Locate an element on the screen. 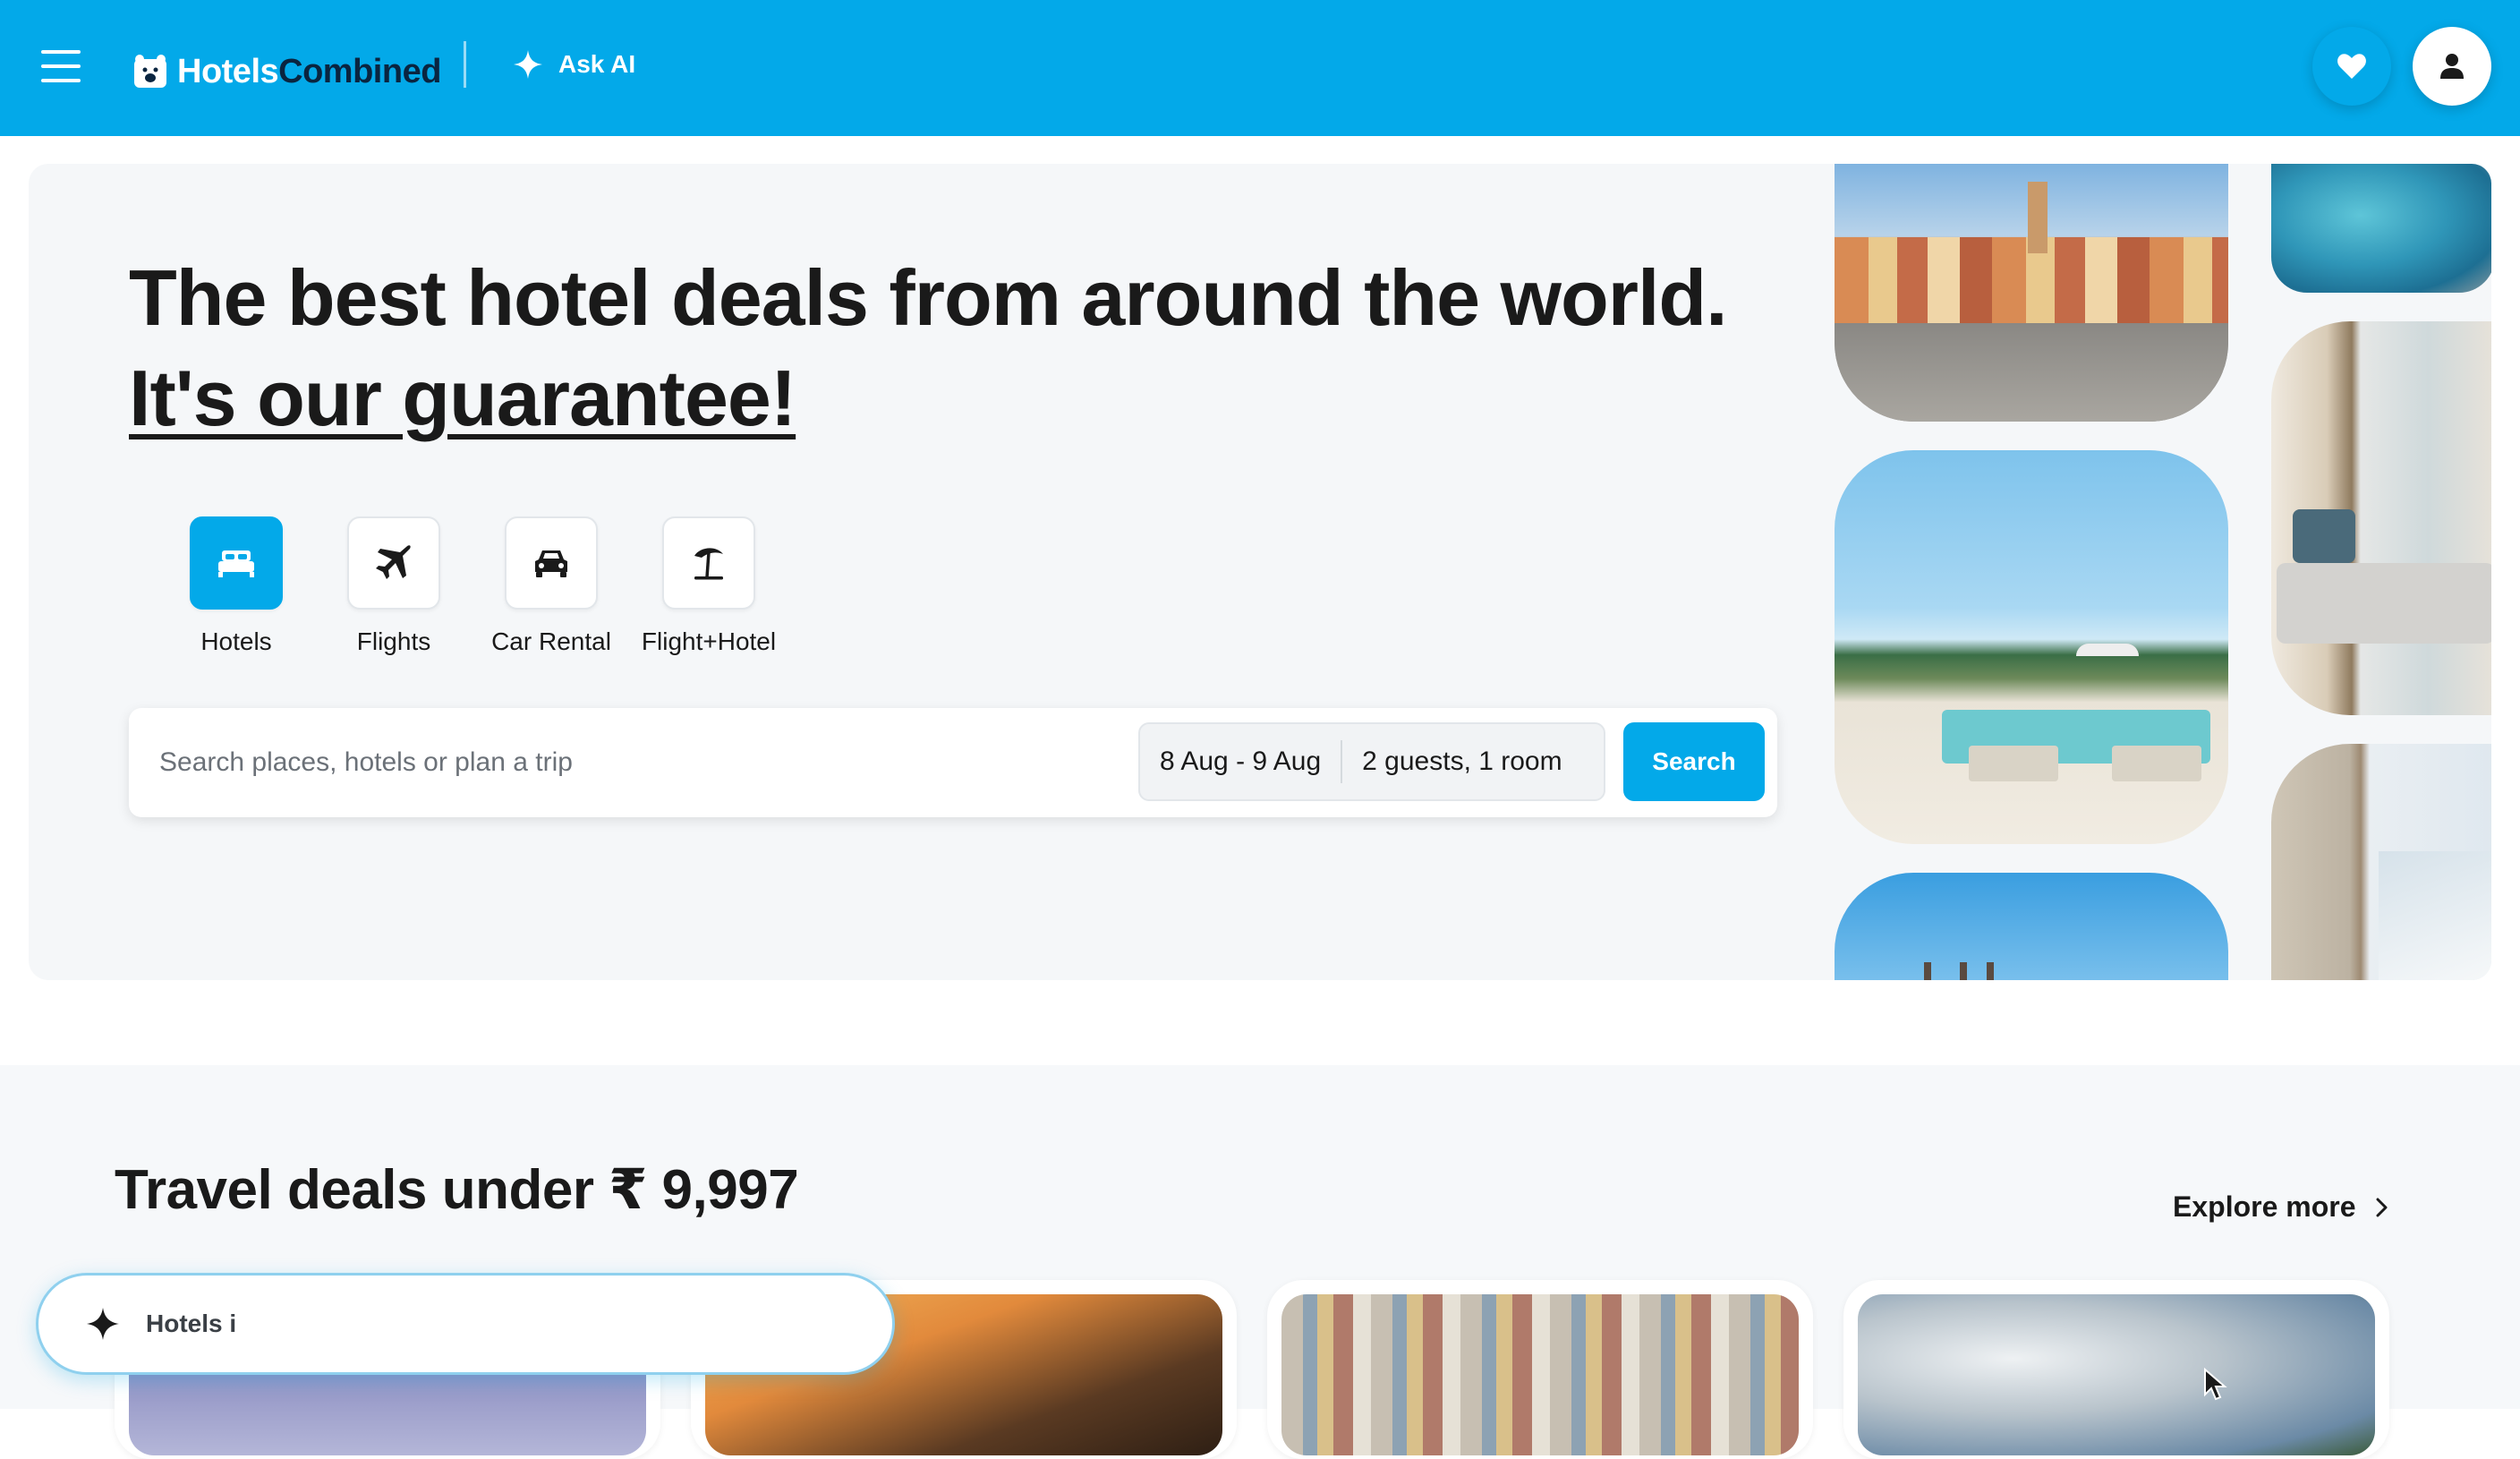  account-button is located at coordinates (2452, 67).